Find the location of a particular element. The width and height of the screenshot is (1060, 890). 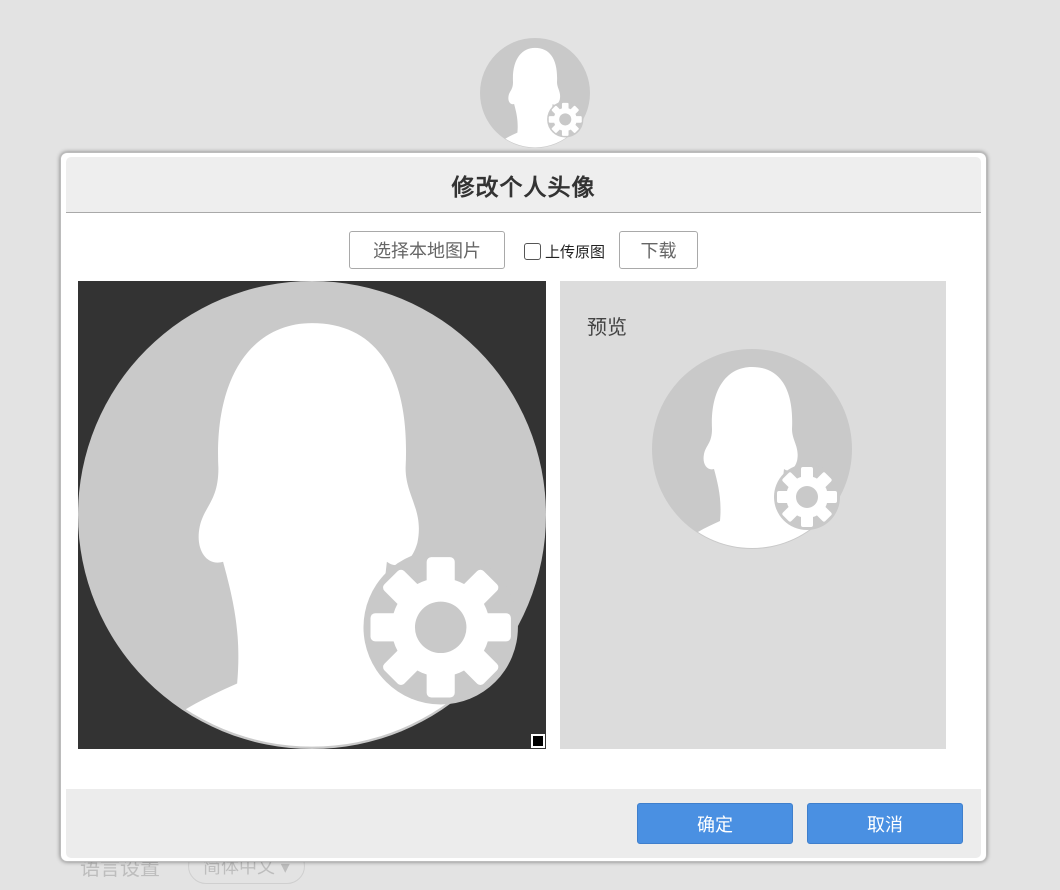

download-button: 下载 is located at coordinates (658, 250).